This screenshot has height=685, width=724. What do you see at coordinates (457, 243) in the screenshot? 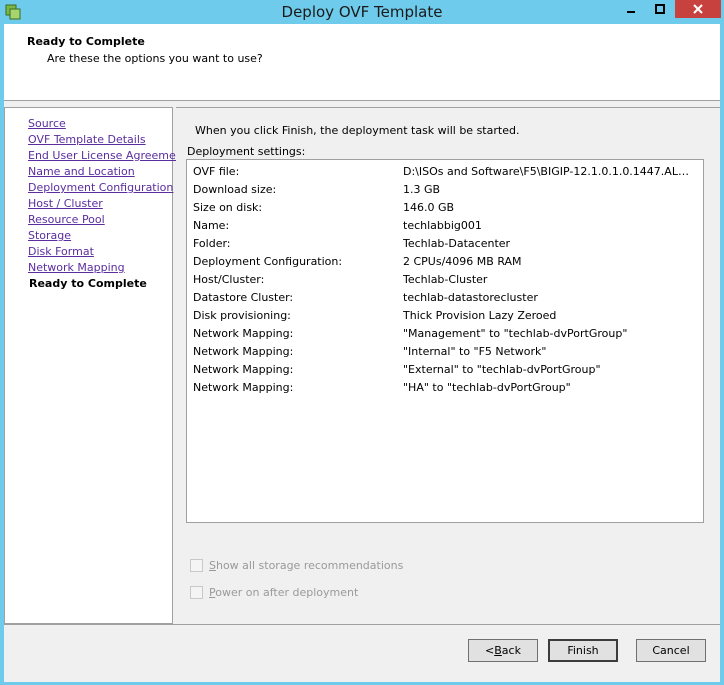
I see `settings-value: Techlab-Datacenter` at bounding box center [457, 243].